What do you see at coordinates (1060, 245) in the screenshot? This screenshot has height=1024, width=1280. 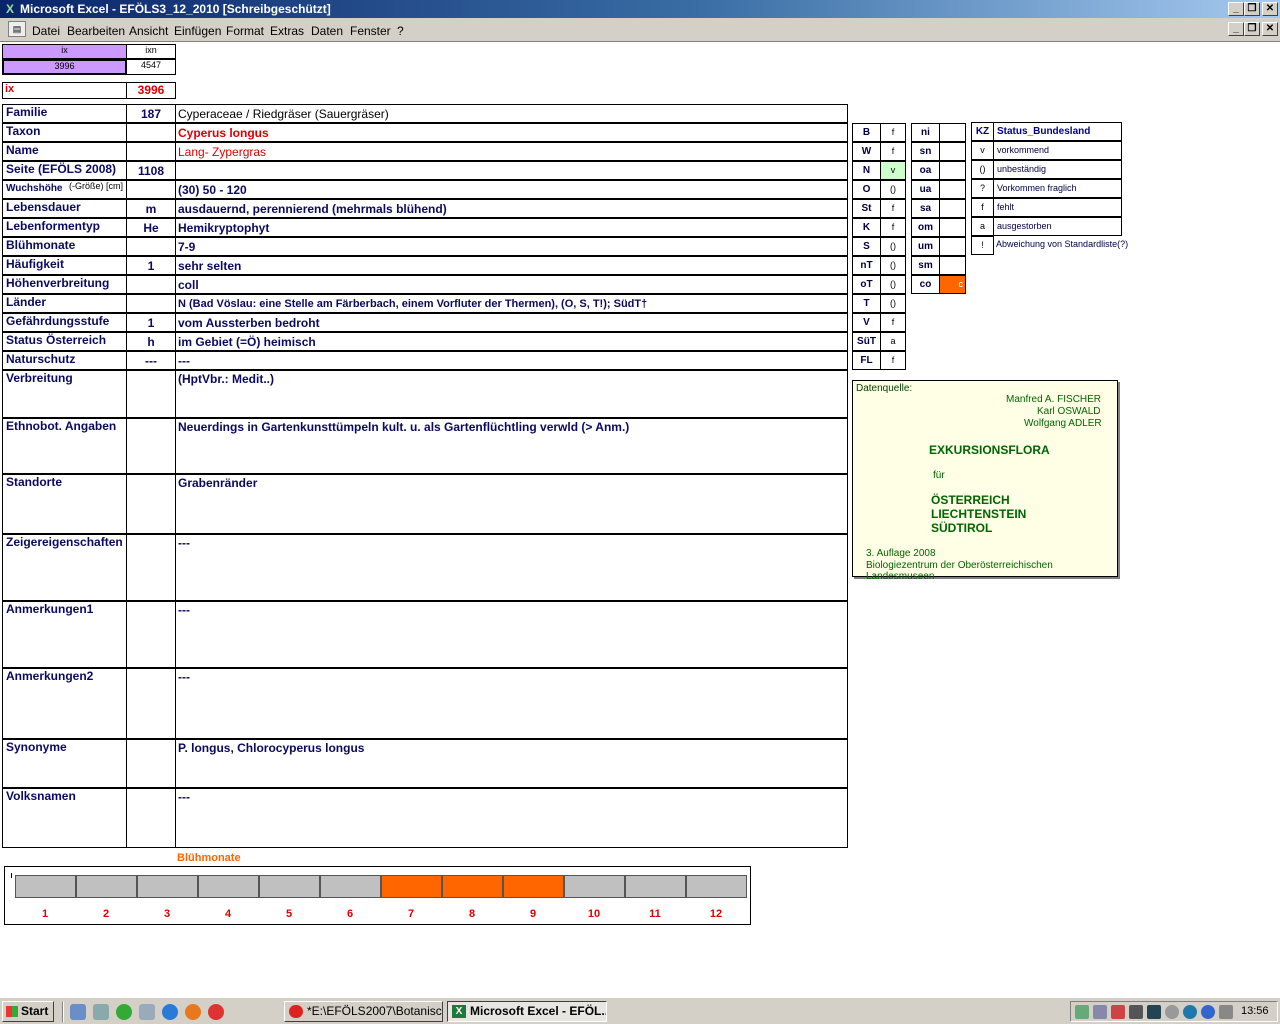 I see `legend-text: Abweichung von Standardliste(?)` at bounding box center [1060, 245].